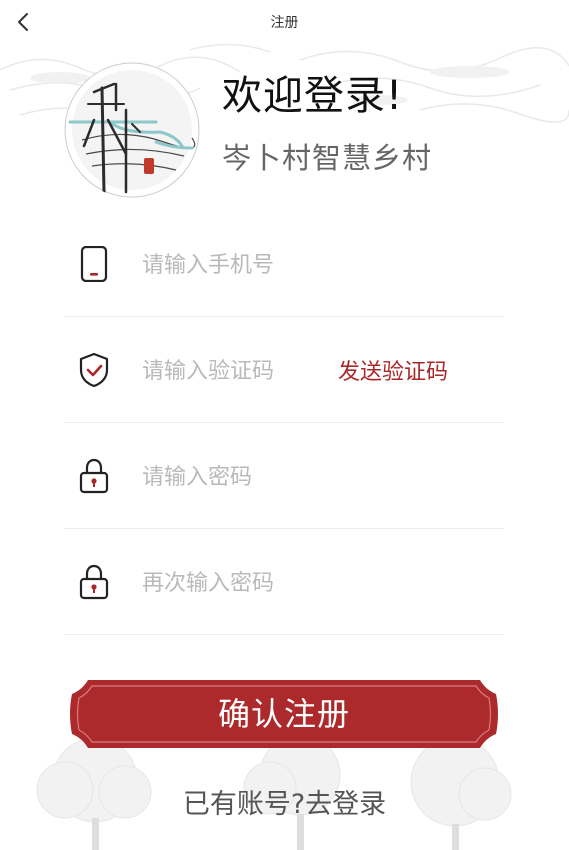  I want to click on top-bar: 注册, so click(284, 22).